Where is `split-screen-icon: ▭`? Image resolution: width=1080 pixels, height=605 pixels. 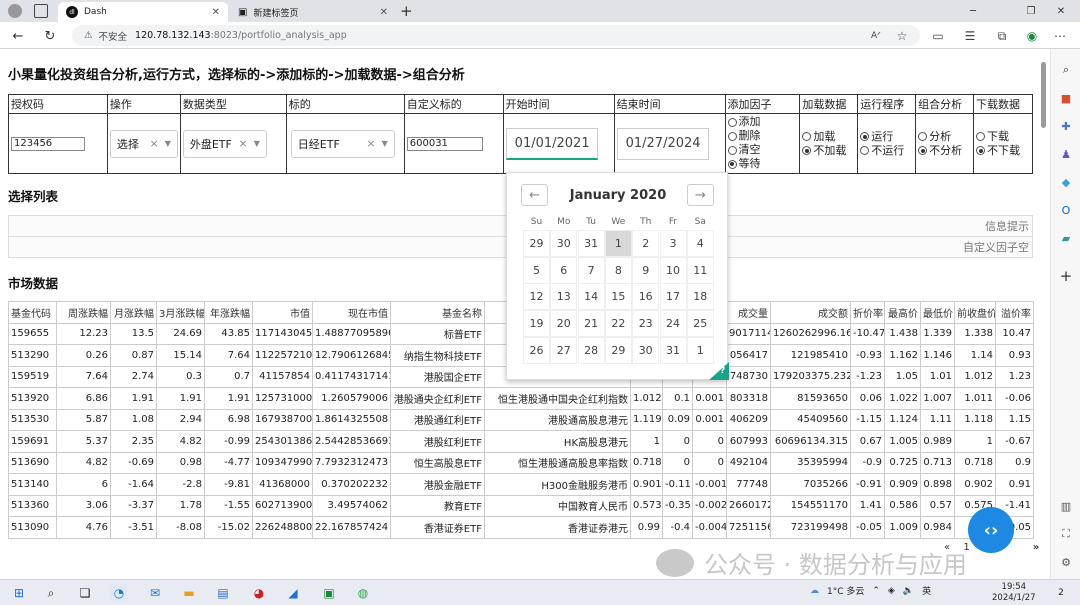 split-screen-icon: ▭ is located at coordinates (938, 36).